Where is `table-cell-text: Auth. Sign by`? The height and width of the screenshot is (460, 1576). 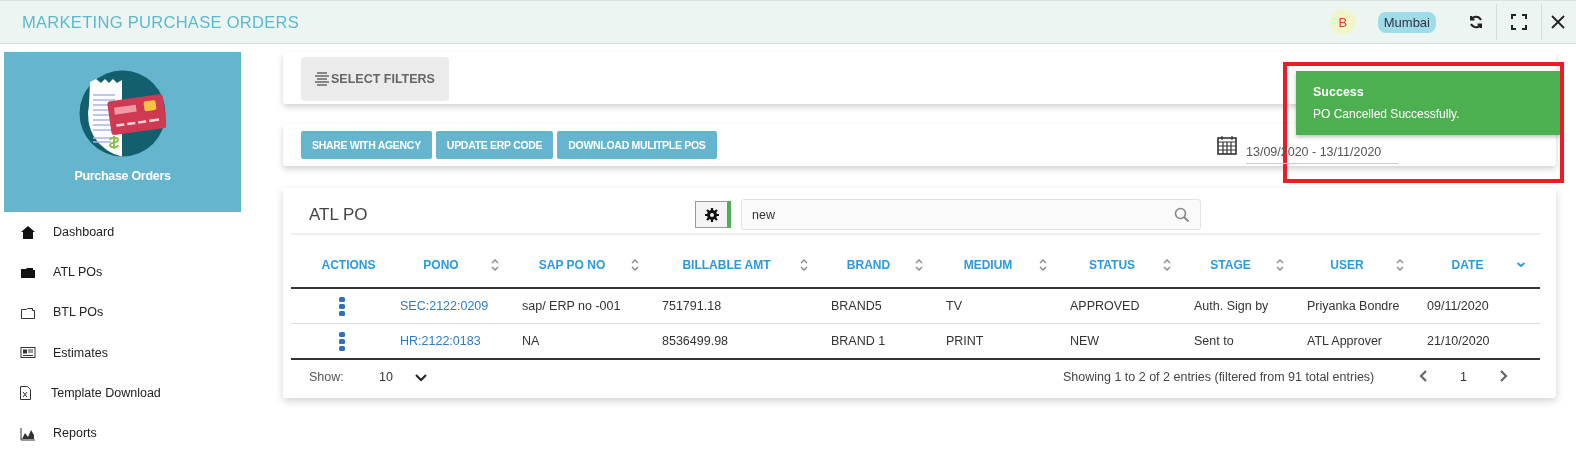
table-cell-text: Auth. Sign by is located at coordinates (1231, 306).